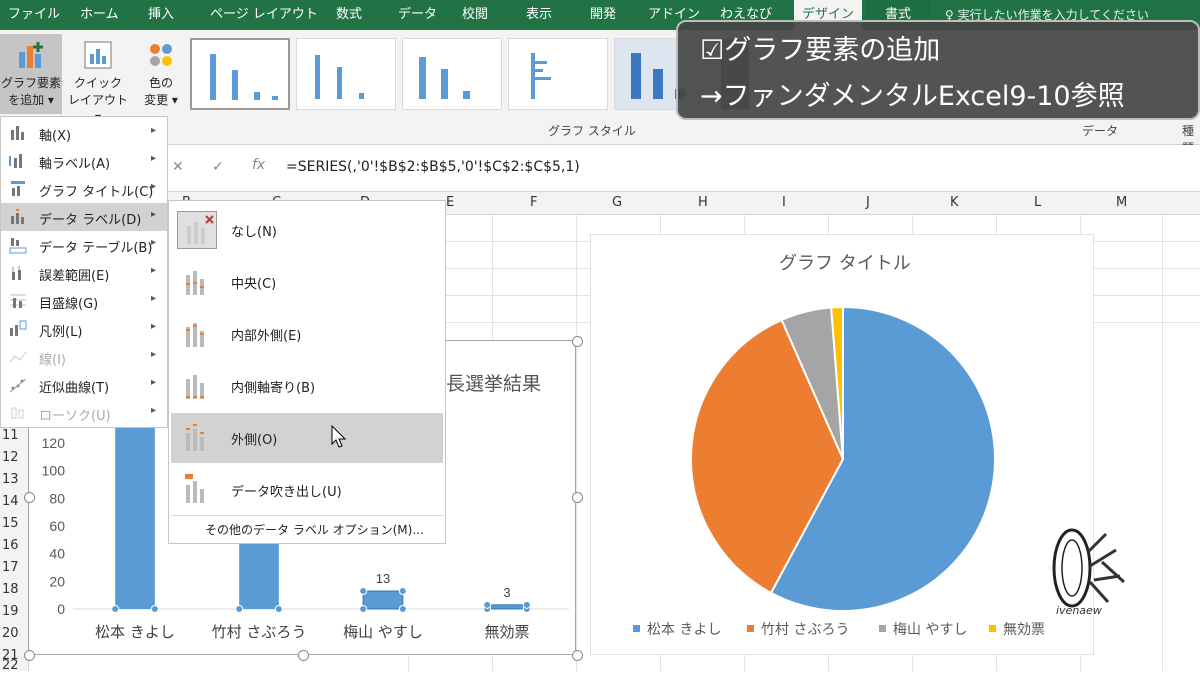 The image size is (1200, 673). What do you see at coordinates (433, 167) in the screenshot?
I see `formula-input: =SERIES(,'0'!$B$2:$B$5,'0'!$C$2:$C$5,1)` at bounding box center [433, 167].